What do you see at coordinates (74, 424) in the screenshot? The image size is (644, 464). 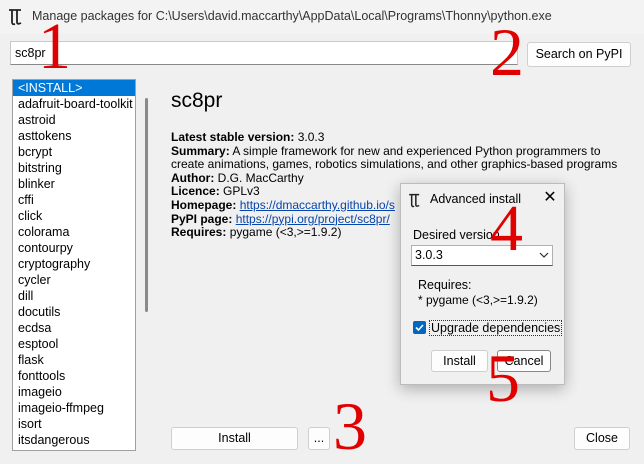 I see `list-item: isort` at bounding box center [74, 424].